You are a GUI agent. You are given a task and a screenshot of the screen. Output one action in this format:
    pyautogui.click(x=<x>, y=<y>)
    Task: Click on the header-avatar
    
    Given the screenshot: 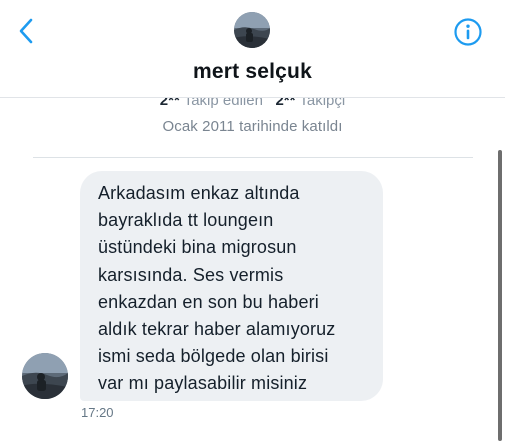 What is the action you would take?
    pyautogui.click(x=252, y=30)
    